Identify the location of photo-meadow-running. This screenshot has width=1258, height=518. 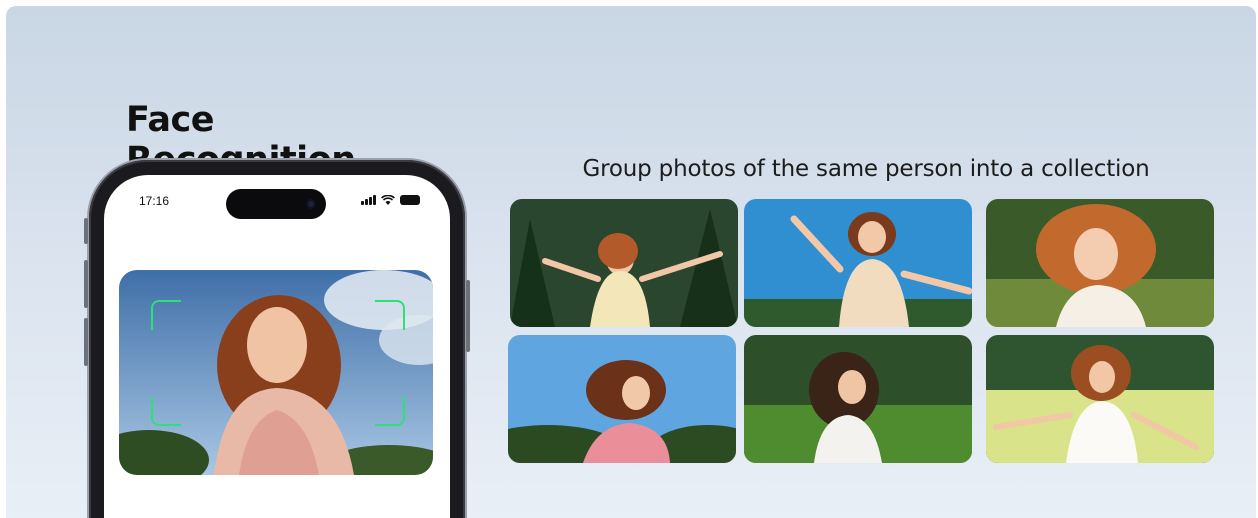
(858, 399).